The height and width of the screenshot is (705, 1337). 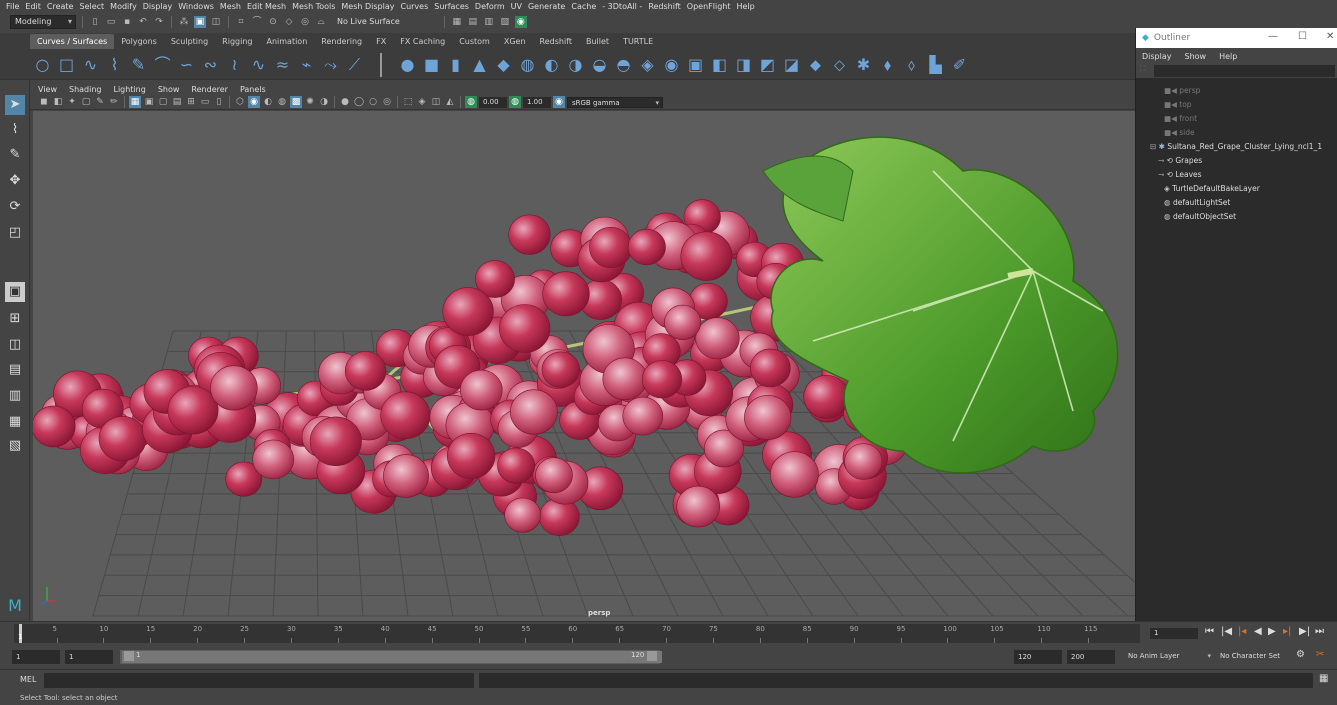 I want to click on hypershade-layout-icon: ▦, so click(x=15, y=422).